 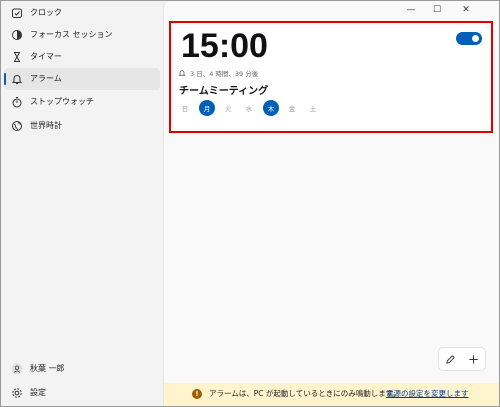 What do you see at coordinates (427, 394) in the screenshot?
I see `power-settings-link: 電源の設定を変更します` at bounding box center [427, 394].